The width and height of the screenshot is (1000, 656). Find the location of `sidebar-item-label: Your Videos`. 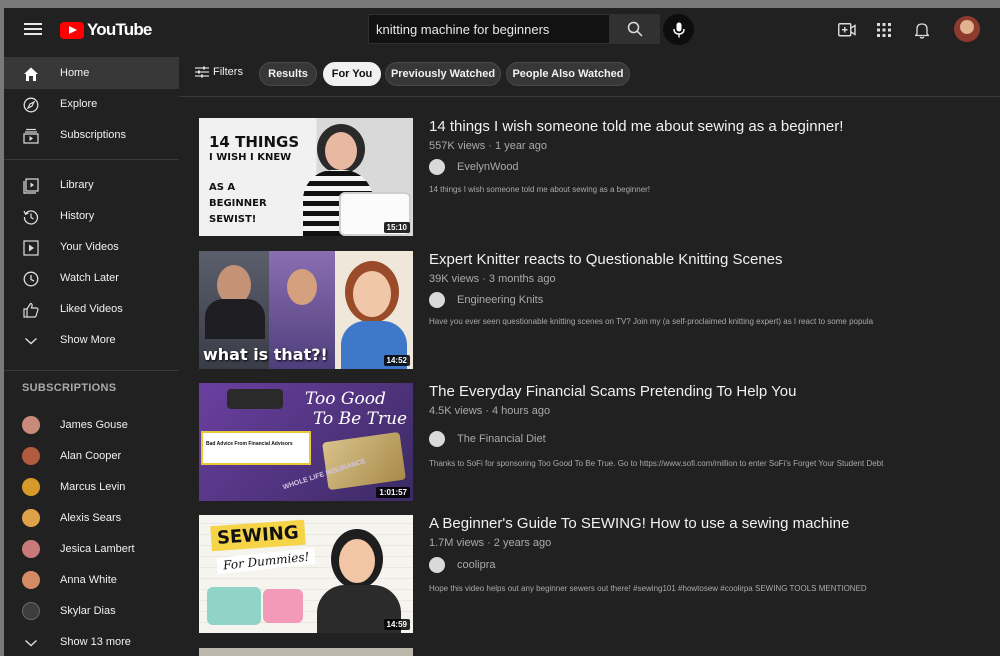

sidebar-item-label: Your Videos is located at coordinates (89, 247).